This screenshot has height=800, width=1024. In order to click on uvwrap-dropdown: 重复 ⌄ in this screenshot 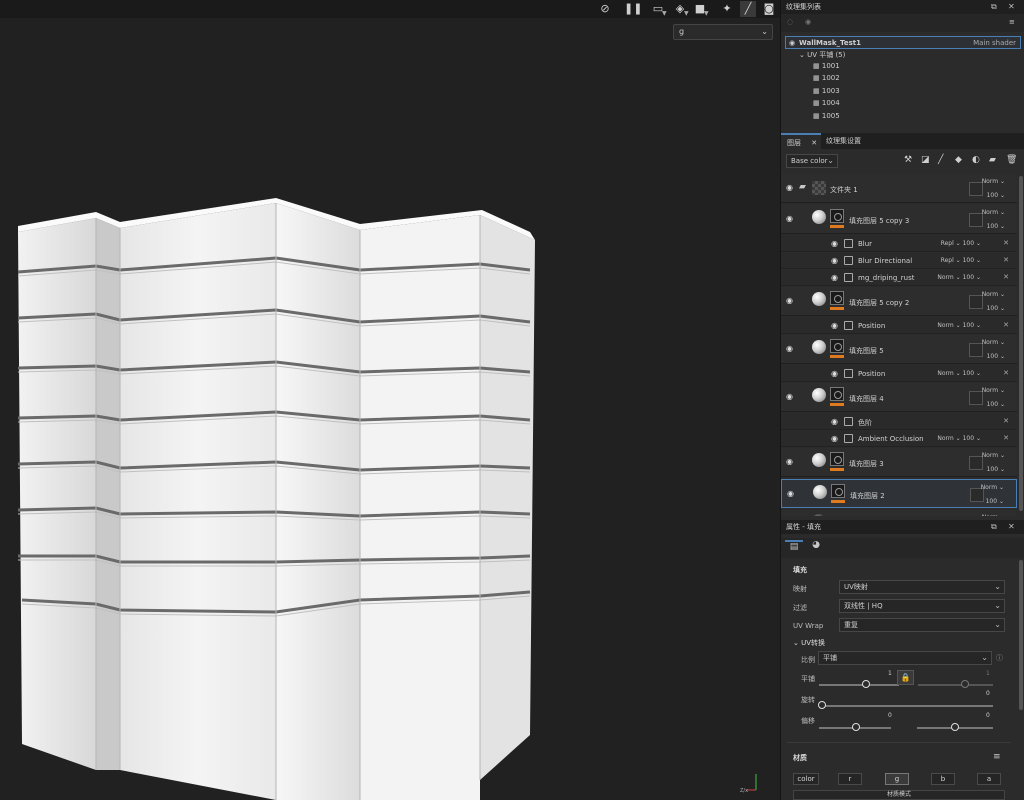, I will do `click(922, 625)`.